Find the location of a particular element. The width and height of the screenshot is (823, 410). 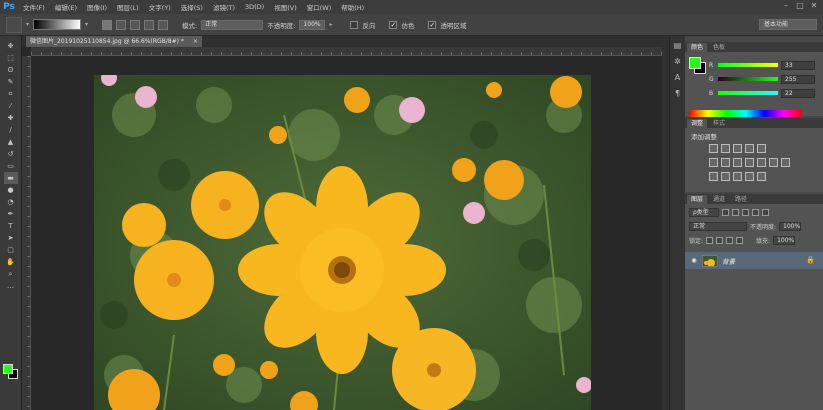

chevron-right-icon: ▸ is located at coordinates (330, 24).